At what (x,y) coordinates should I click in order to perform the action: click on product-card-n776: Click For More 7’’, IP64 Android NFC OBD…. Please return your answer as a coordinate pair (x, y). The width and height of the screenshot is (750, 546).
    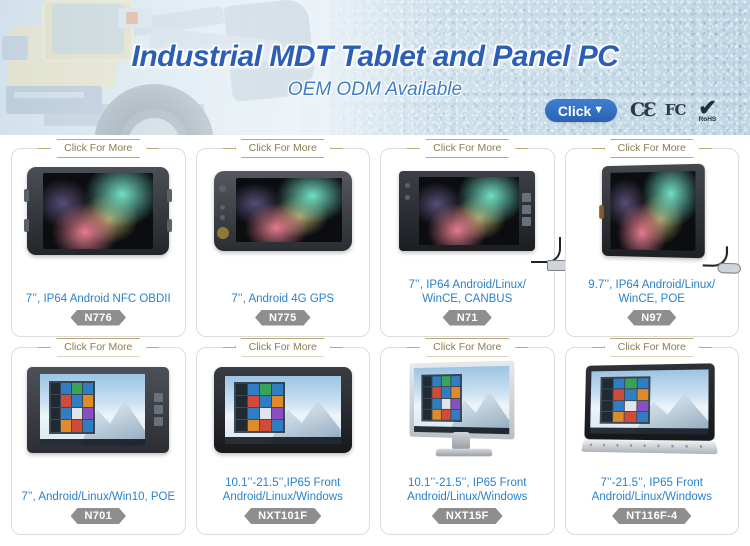
    Looking at the image, I should click on (98, 242).